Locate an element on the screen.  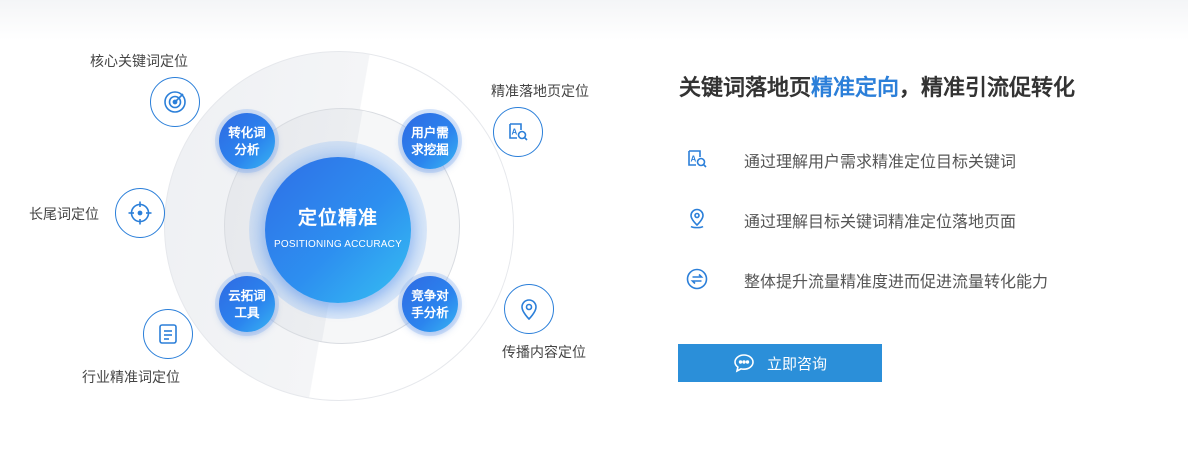
core-circle: 定位精准 POSITIONING ACCURACY is located at coordinates (338, 230).